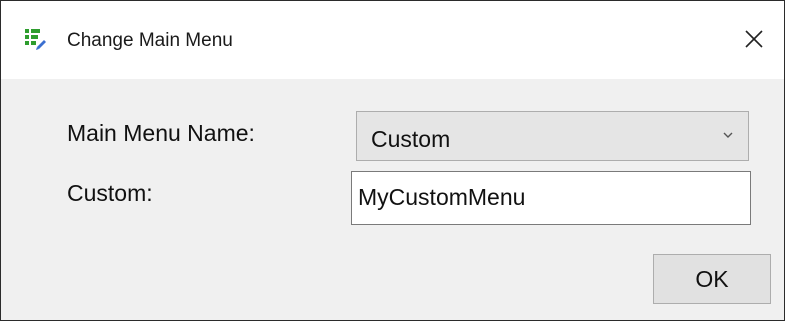 This screenshot has width=787, height=323. I want to click on custom-menu-input: MyCustomMenu, so click(551, 198).